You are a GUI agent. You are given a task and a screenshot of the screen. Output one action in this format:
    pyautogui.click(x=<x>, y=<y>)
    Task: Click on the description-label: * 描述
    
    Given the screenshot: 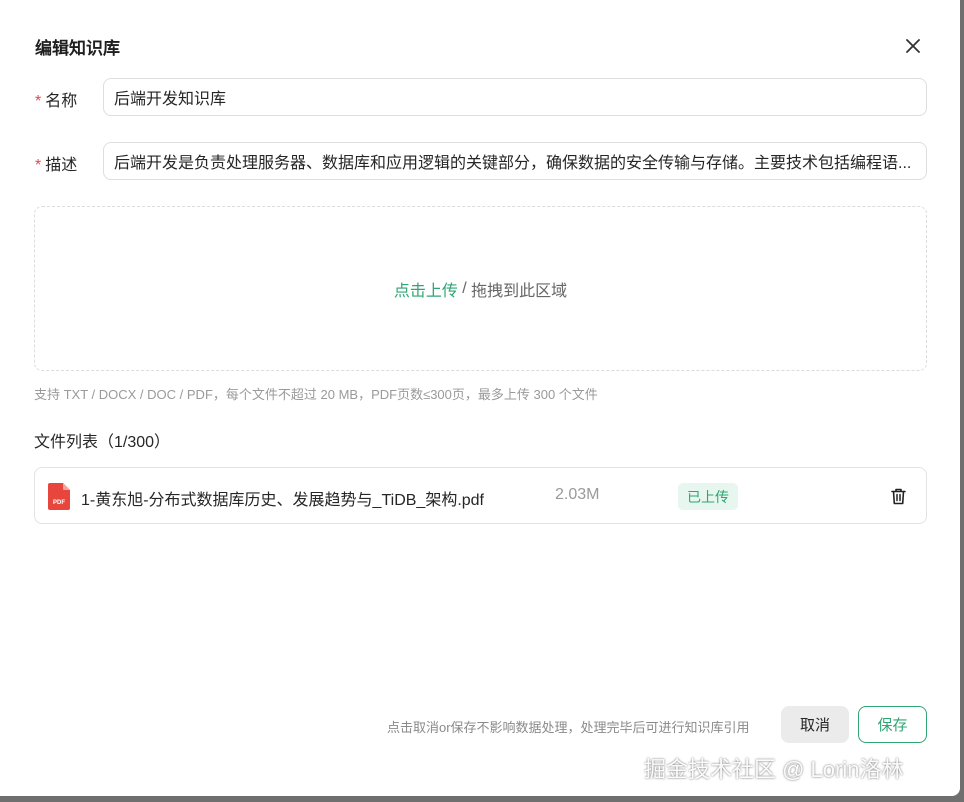 What is the action you would take?
    pyautogui.click(x=56, y=163)
    